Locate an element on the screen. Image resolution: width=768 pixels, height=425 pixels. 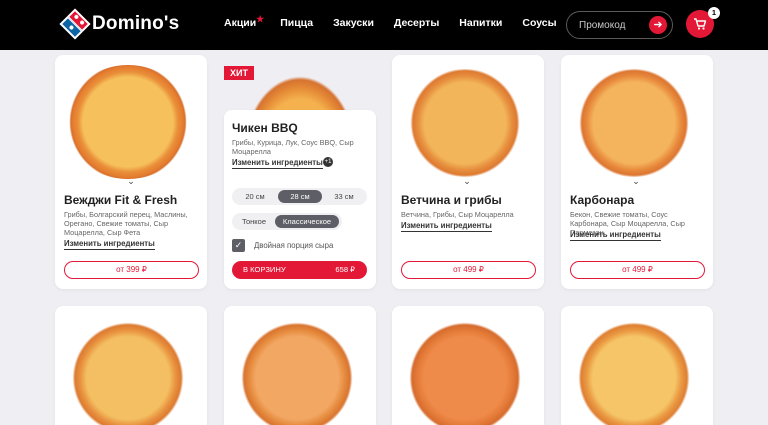
brand-logo: Domino's is located at coordinates (119, 24).